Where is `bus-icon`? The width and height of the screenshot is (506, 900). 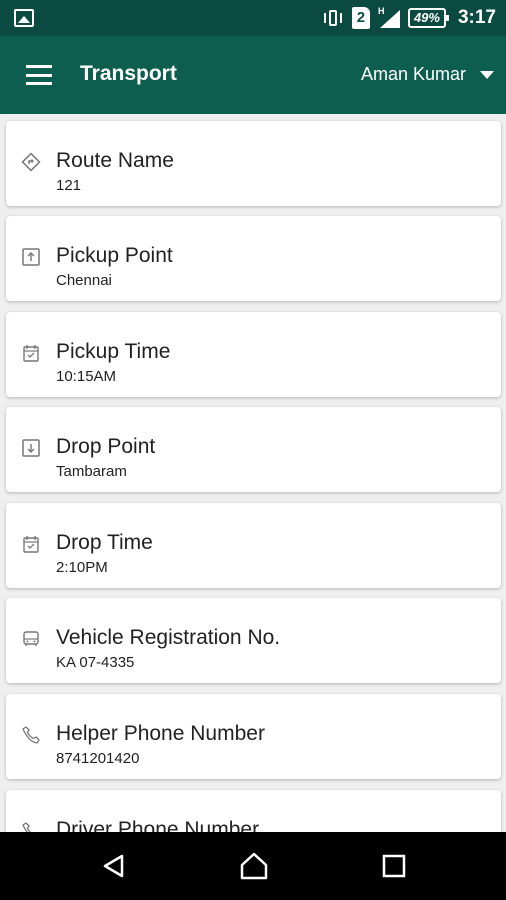 bus-icon is located at coordinates (31, 639).